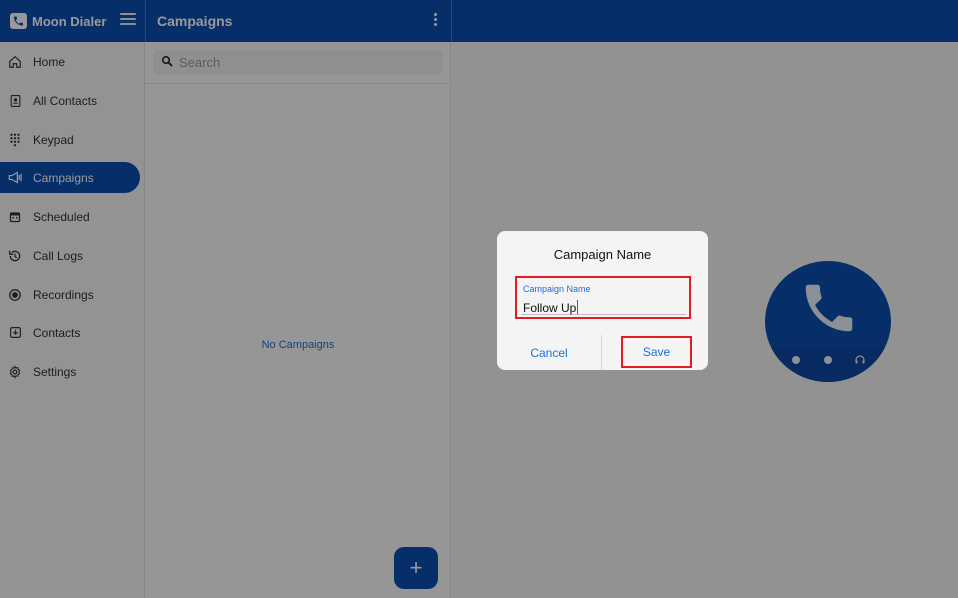 This screenshot has width=958, height=598. Describe the element at coordinates (549, 353) in the screenshot. I see `cancel-button: Cancel` at that location.